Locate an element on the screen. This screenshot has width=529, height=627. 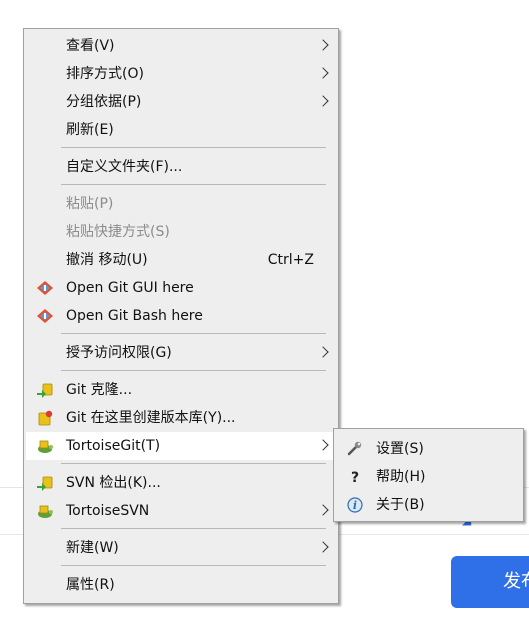
menu-item-group-by: 分组依据(P) is located at coordinates (181, 102).